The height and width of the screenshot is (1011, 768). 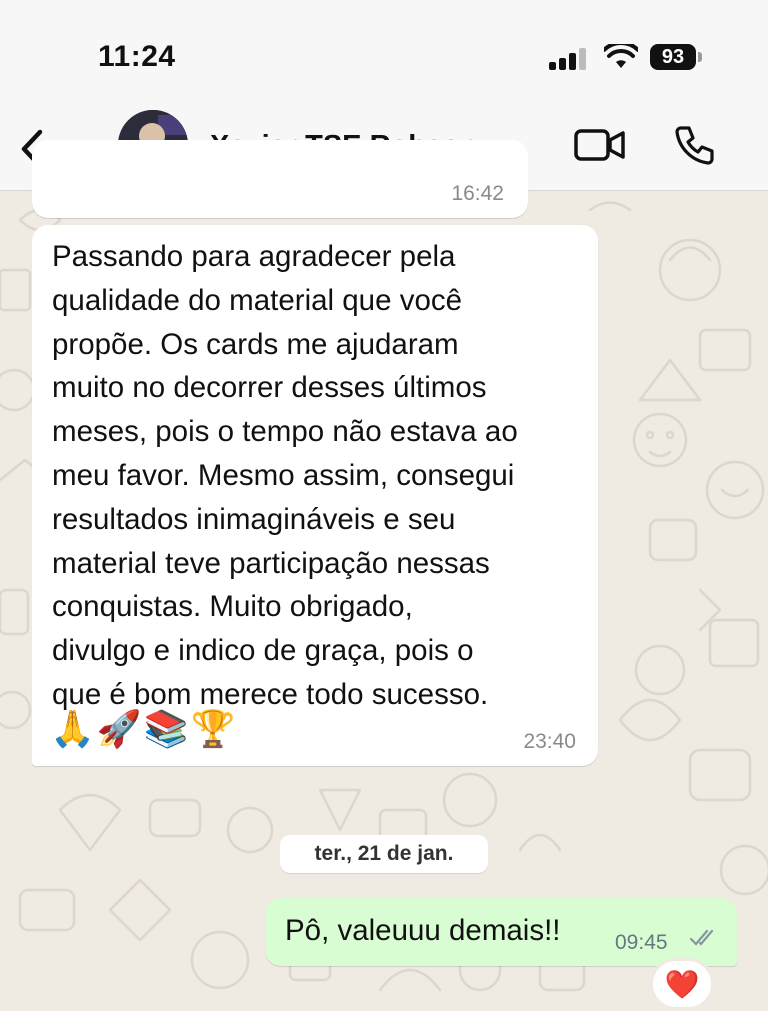 What do you see at coordinates (641, 942) in the screenshot?
I see `outgoing-message-time: 09:45` at bounding box center [641, 942].